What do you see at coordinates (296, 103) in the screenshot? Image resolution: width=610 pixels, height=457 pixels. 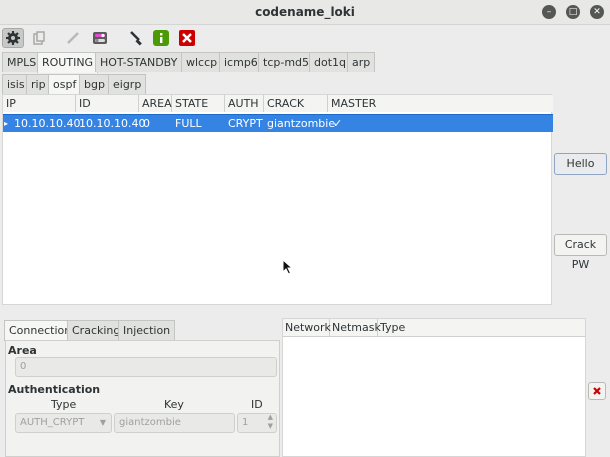 I see `column-crack: CRACK` at bounding box center [296, 103].